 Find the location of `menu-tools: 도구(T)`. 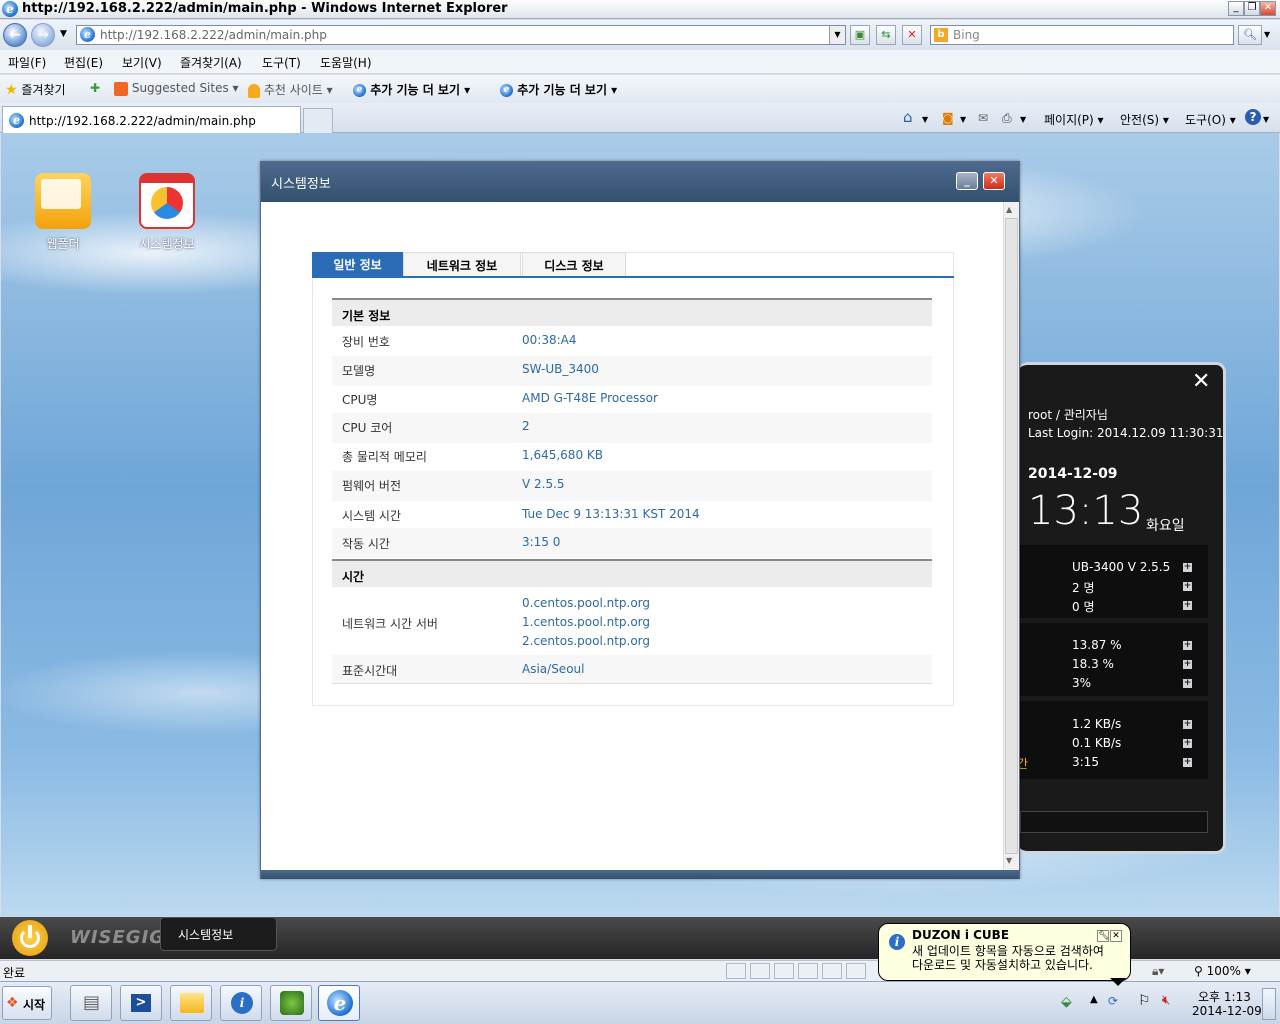

menu-tools: 도구(T) is located at coordinates (281, 62).